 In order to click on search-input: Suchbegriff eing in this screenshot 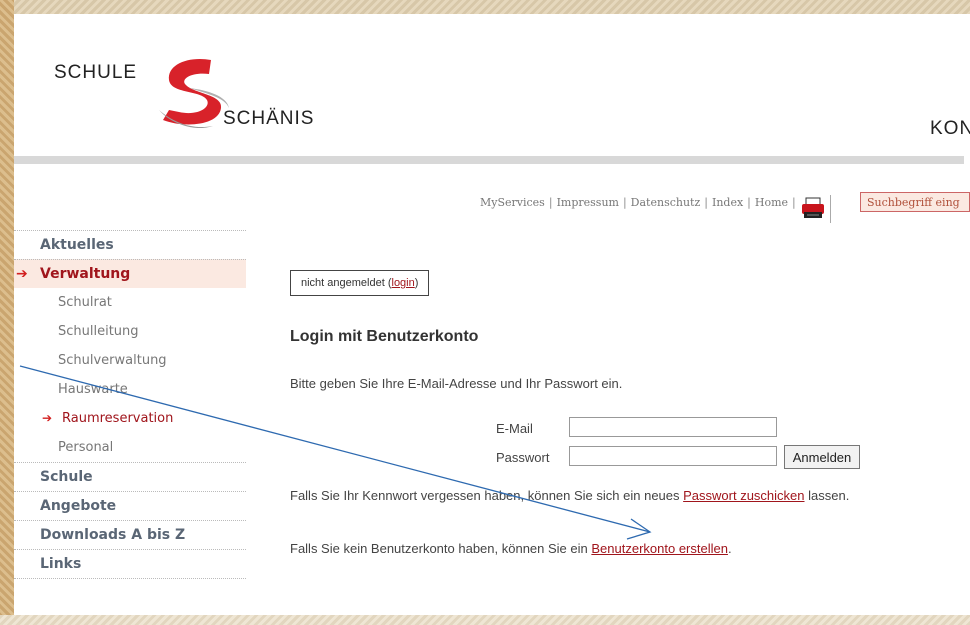, I will do `click(915, 202)`.